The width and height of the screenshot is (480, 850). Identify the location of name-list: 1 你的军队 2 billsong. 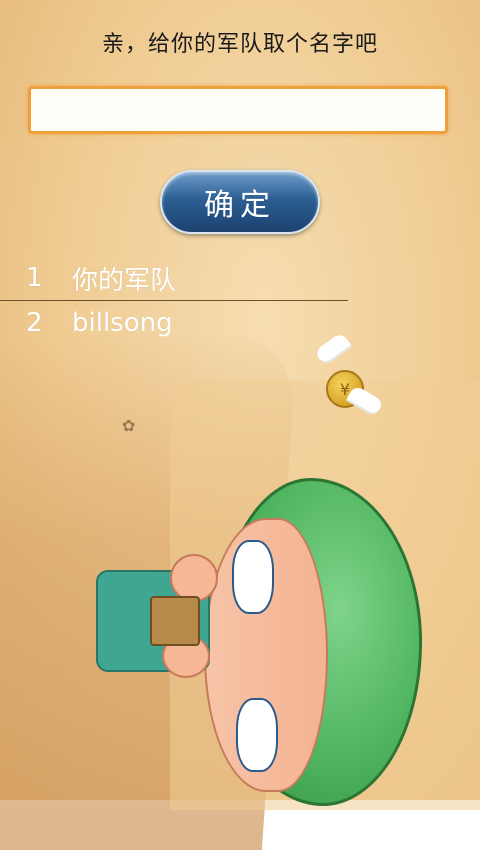
(174, 300).